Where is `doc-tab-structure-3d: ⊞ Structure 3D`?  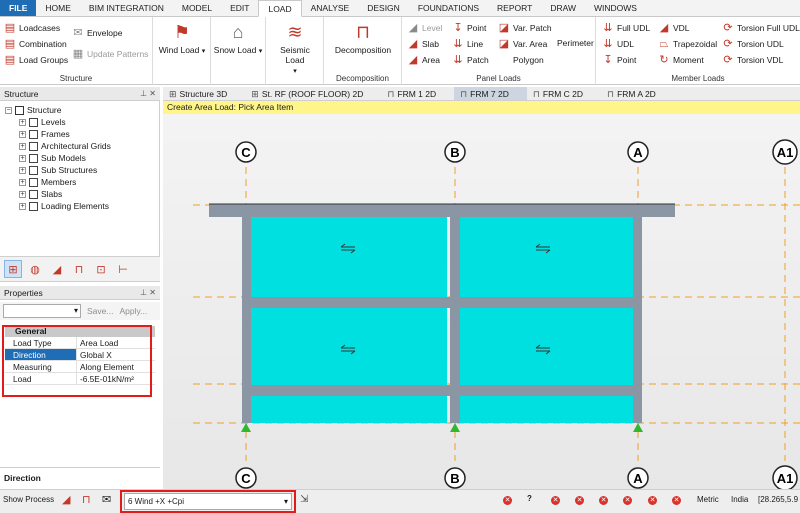 doc-tab-structure-3d: ⊞ Structure 3D is located at coordinates (204, 93).